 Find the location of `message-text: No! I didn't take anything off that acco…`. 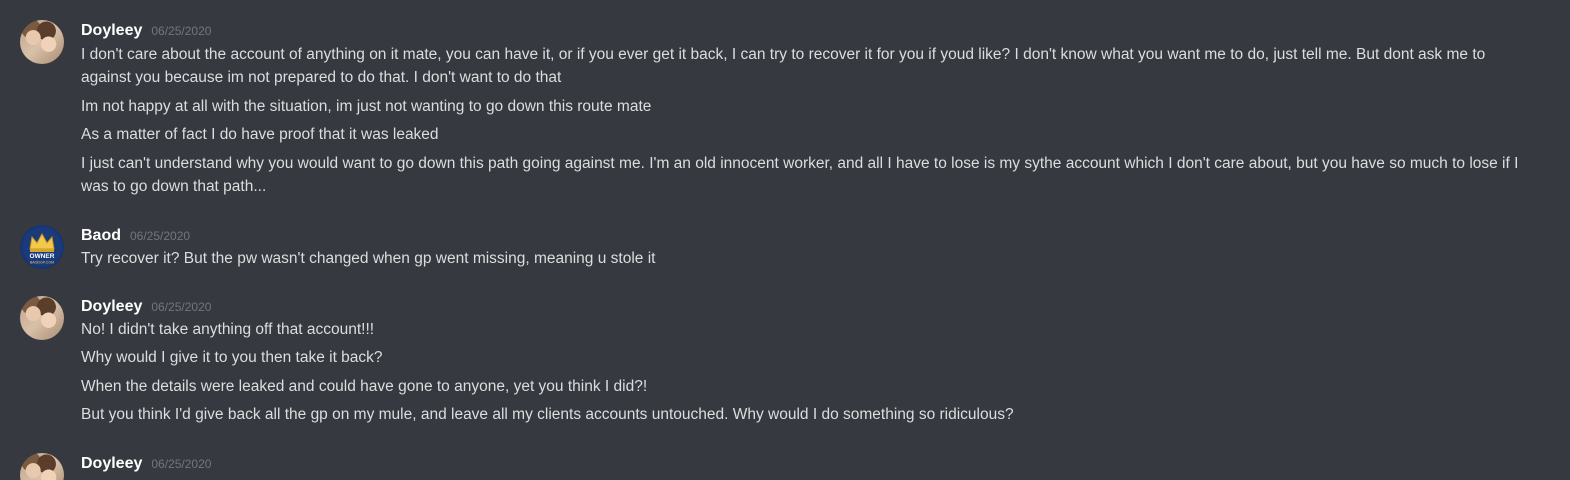

message-text: No! I didn't take anything off that acco… is located at coordinates (228, 329).